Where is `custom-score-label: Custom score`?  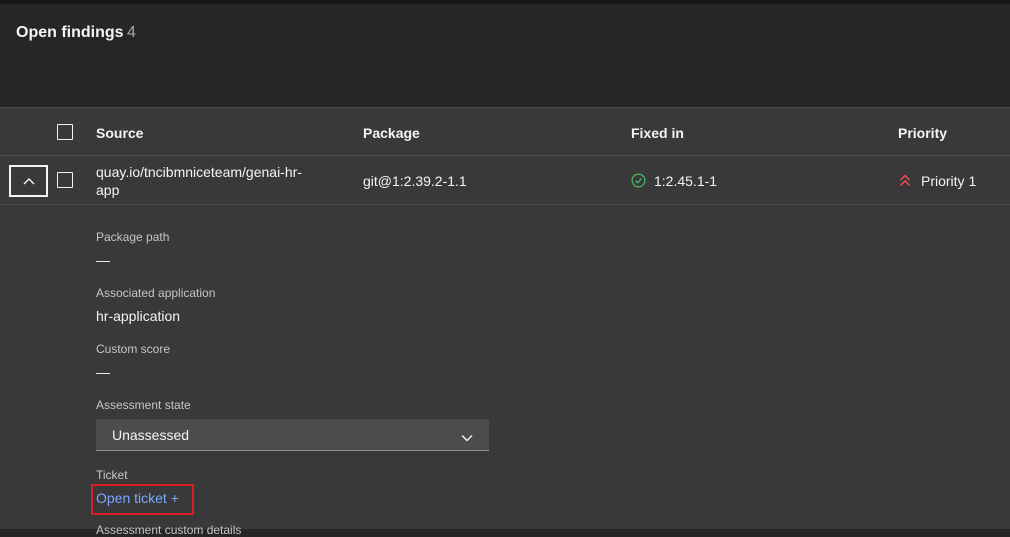 custom-score-label: Custom score is located at coordinates (133, 349).